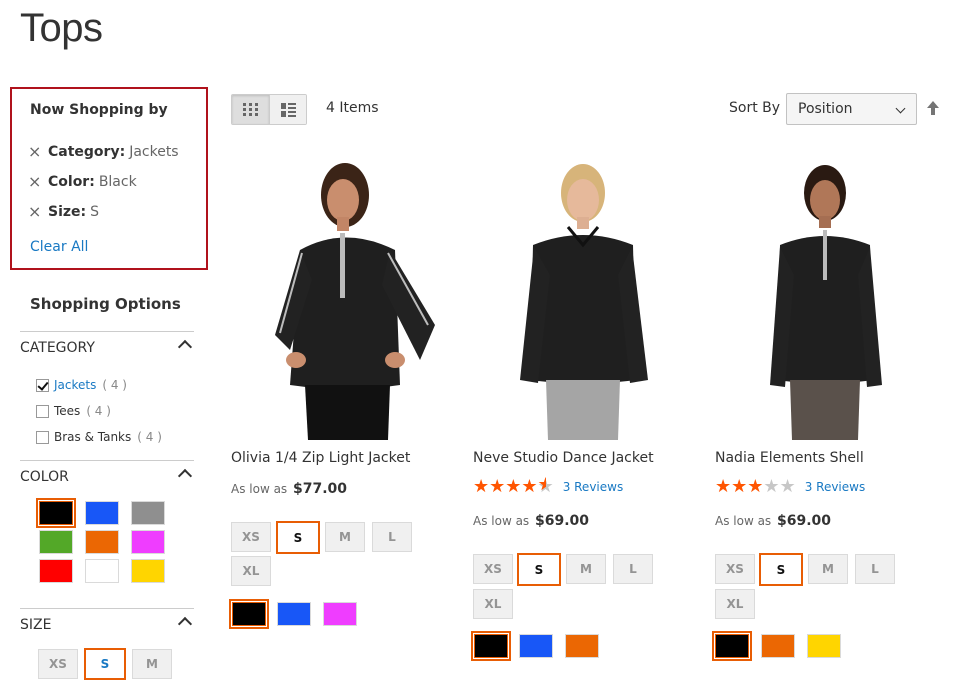  What do you see at coordinates (87, 152) in the screenshot?
I see `filter-label: Category:` at bounding box center [87, 152].